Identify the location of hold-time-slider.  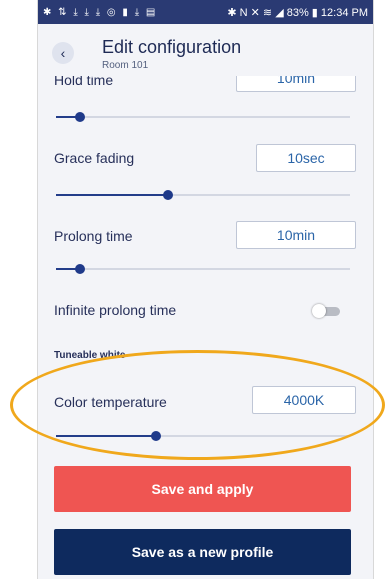
(203, 117).